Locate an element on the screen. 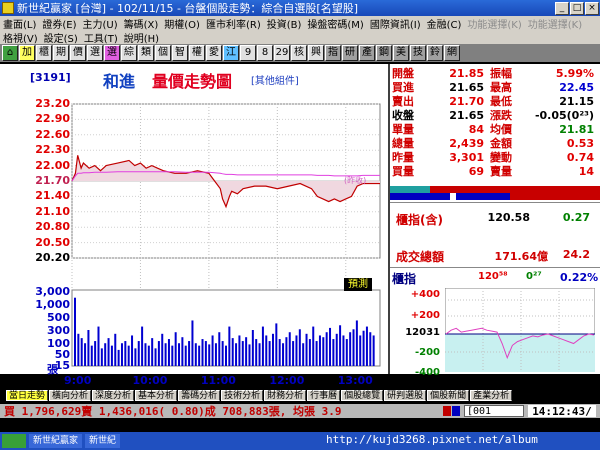  turnover-pct: 24.2 is located at coordinates (576, 254).